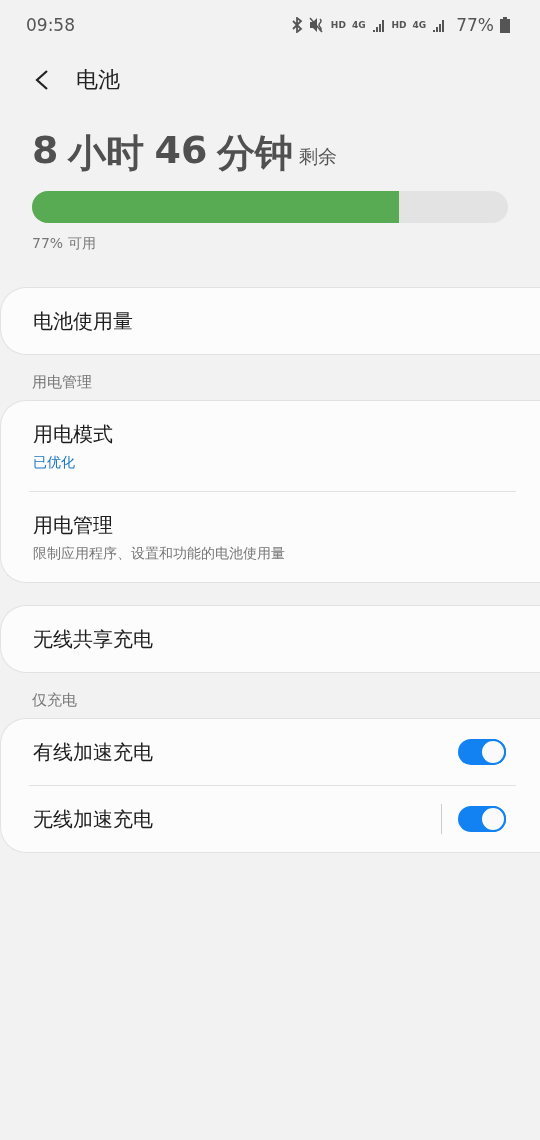 The image size is (540, 1140). I want to click on bluetooth-icon, so click(296, 25).